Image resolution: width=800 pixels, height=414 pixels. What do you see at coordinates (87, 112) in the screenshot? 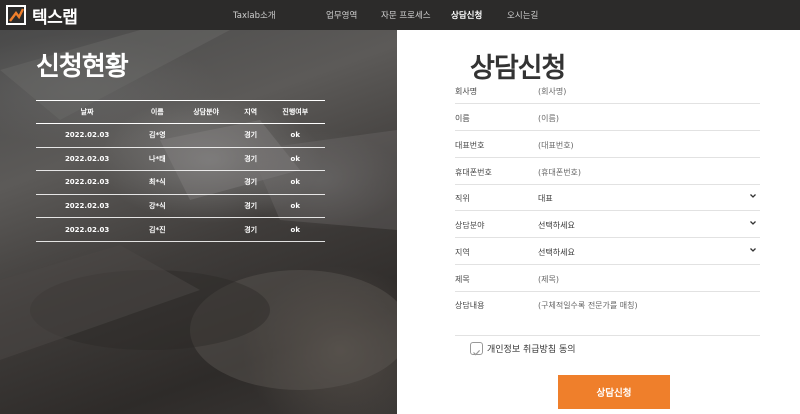
I see `column-header-date: 날짜` at bounding box center [87, 112].